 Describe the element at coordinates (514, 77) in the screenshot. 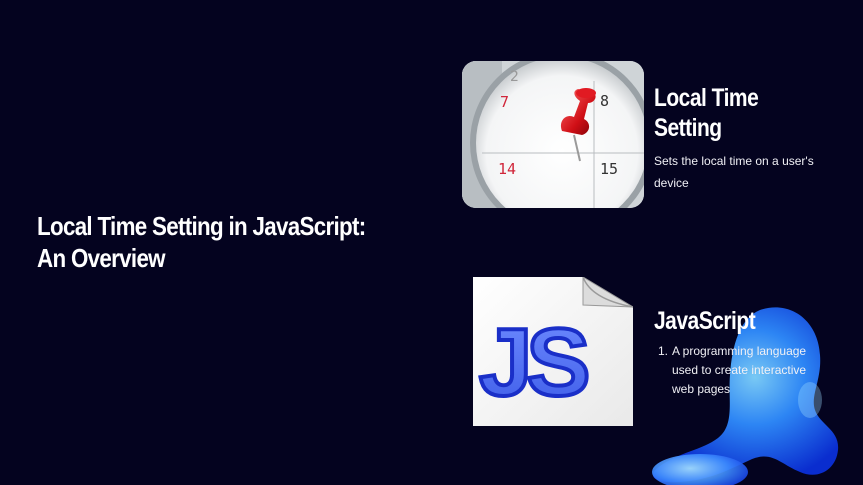

I see `svg-text: 2` at that location.